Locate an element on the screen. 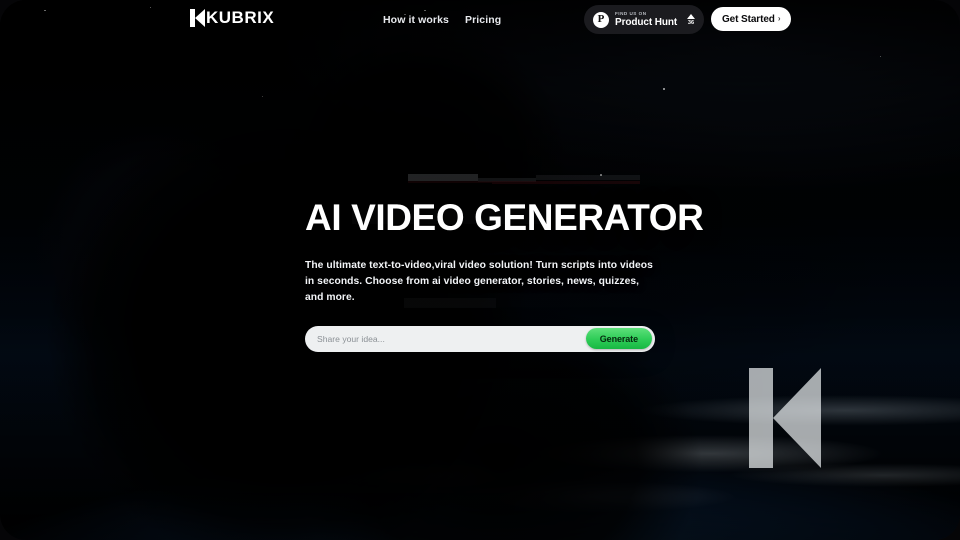 The image size is (960, 540). product-hunt-name: Product Hunt is located at coordinates (646, 22).